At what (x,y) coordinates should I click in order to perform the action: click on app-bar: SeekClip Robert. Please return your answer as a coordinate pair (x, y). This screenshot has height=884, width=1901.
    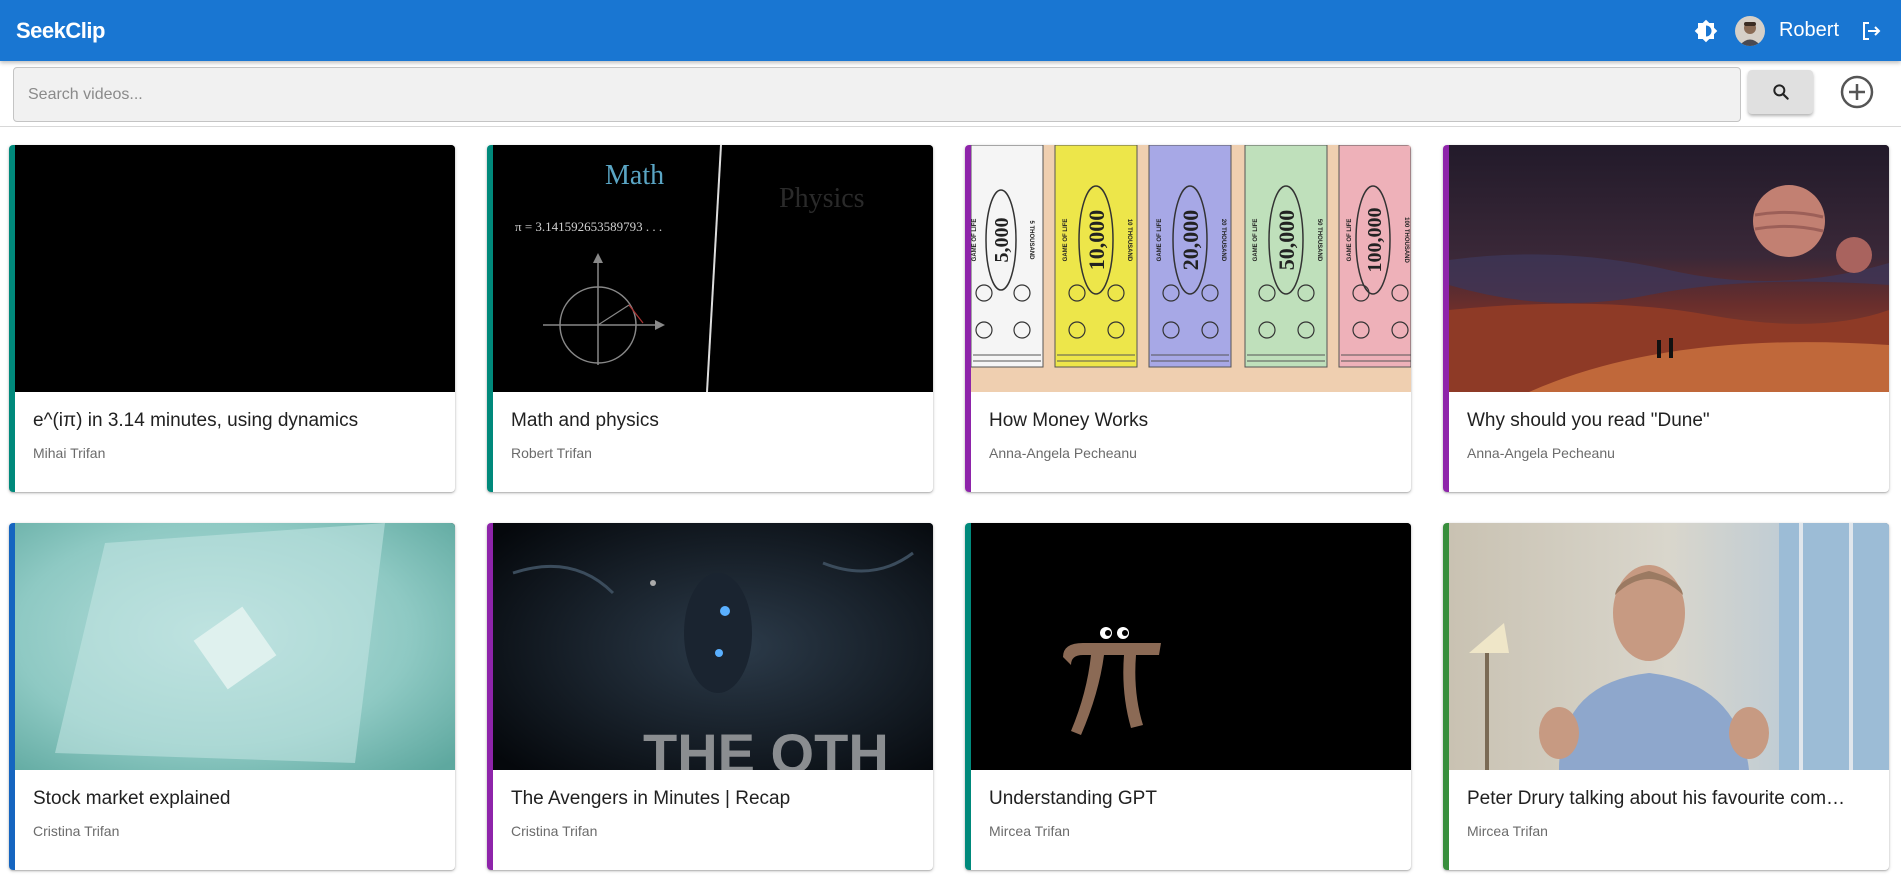
    Looking at the image, I should click on (950, 30).